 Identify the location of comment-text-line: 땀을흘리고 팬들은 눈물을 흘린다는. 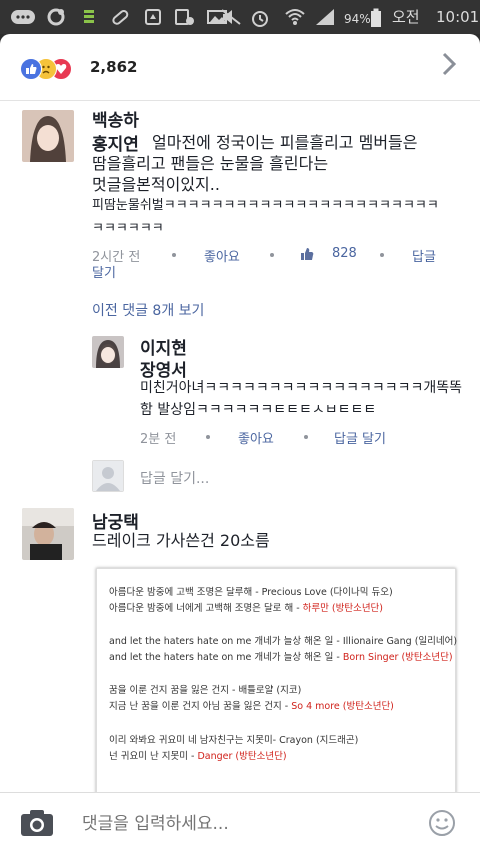
(210, 163).